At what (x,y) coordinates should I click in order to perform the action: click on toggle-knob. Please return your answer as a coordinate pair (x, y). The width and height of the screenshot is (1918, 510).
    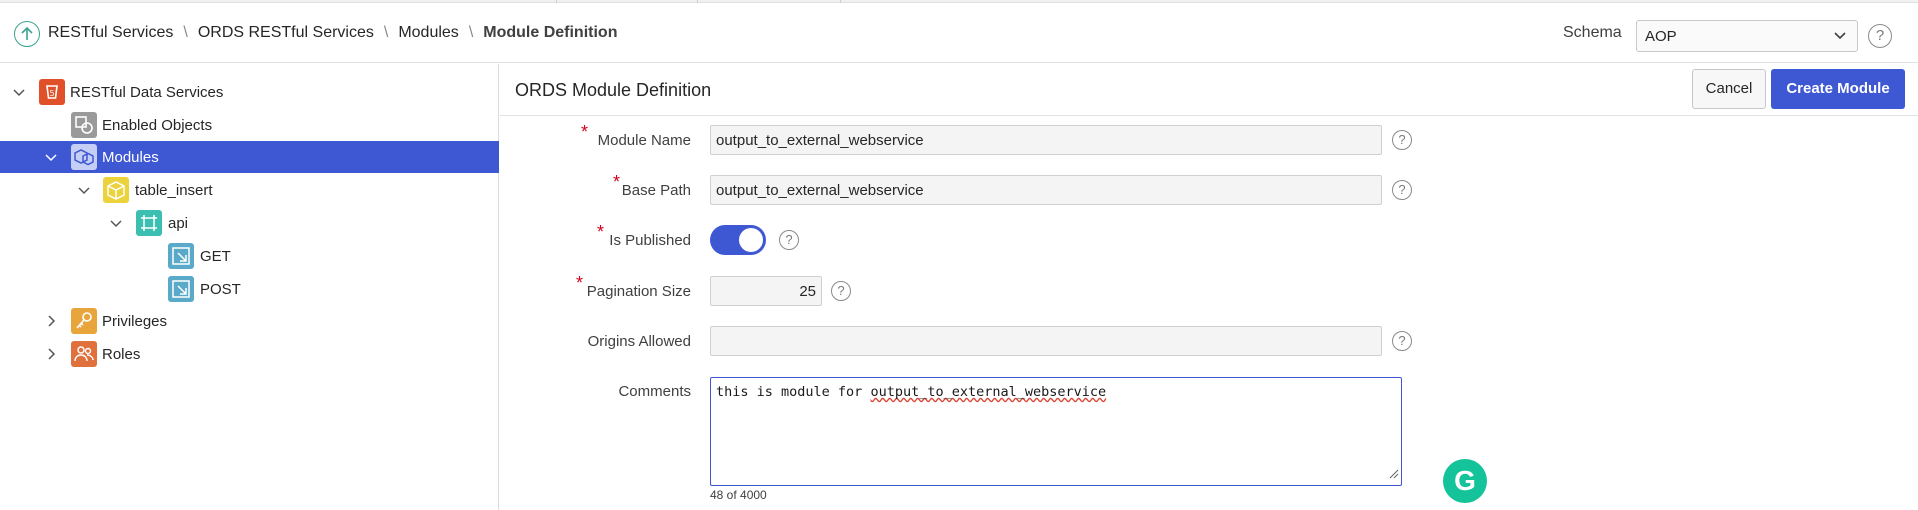
    Looking at the image, I should click on (751, 240).